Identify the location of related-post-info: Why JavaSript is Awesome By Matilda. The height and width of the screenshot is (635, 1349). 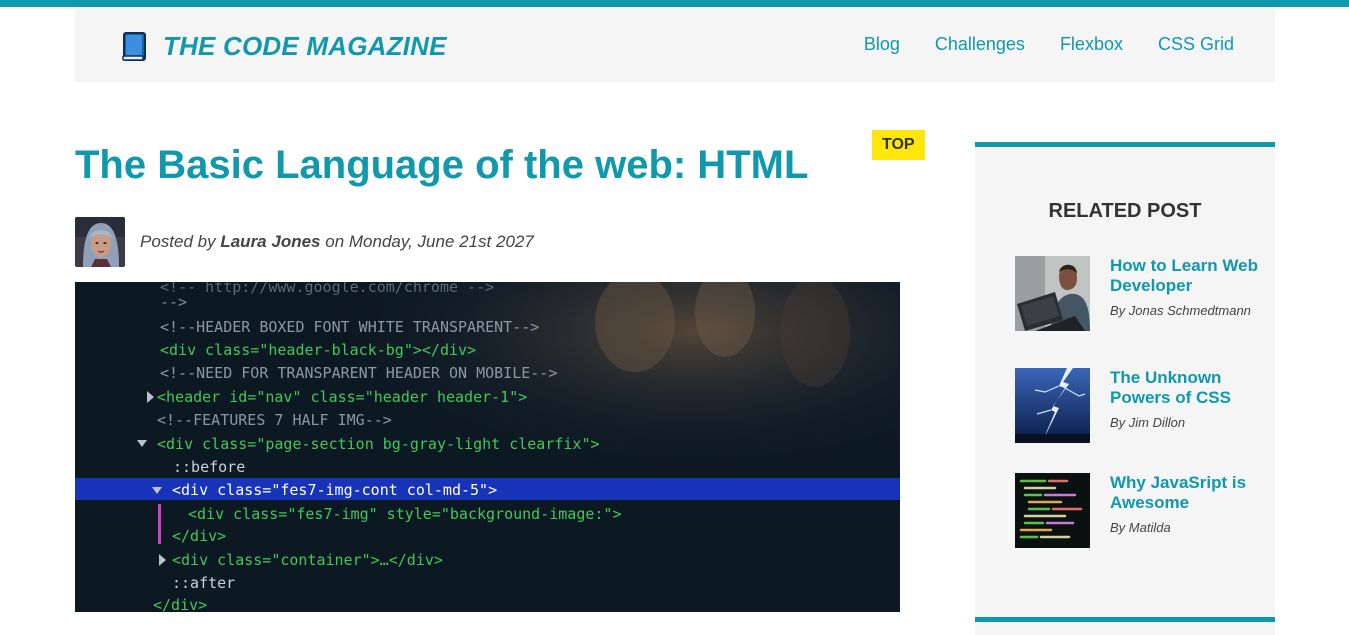
(1192, 510).